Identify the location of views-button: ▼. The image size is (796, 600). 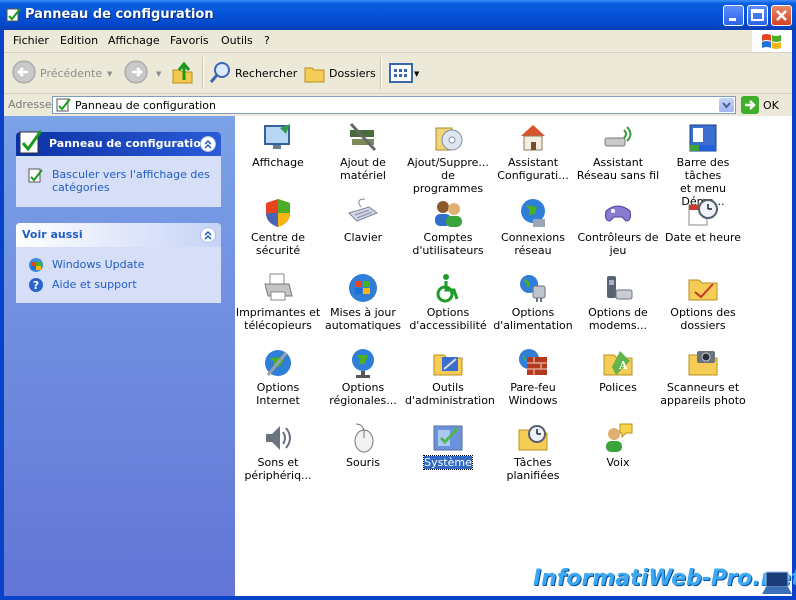
(404, 73).